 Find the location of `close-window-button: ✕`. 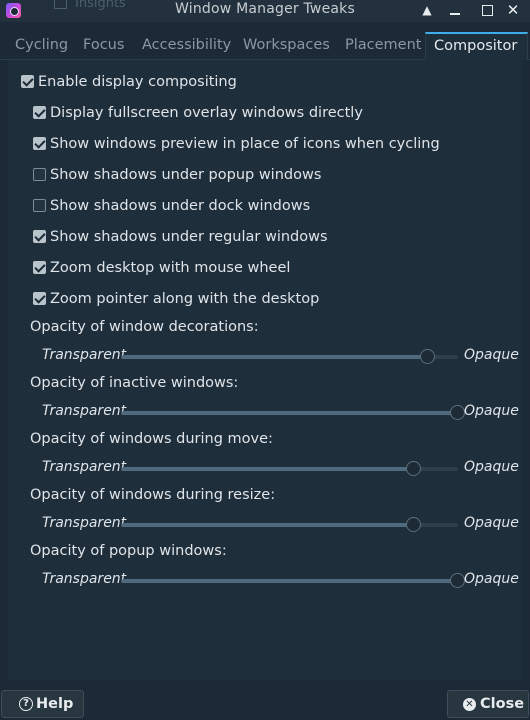

close-window-button: ✕ is located at coordinates (513, 10).